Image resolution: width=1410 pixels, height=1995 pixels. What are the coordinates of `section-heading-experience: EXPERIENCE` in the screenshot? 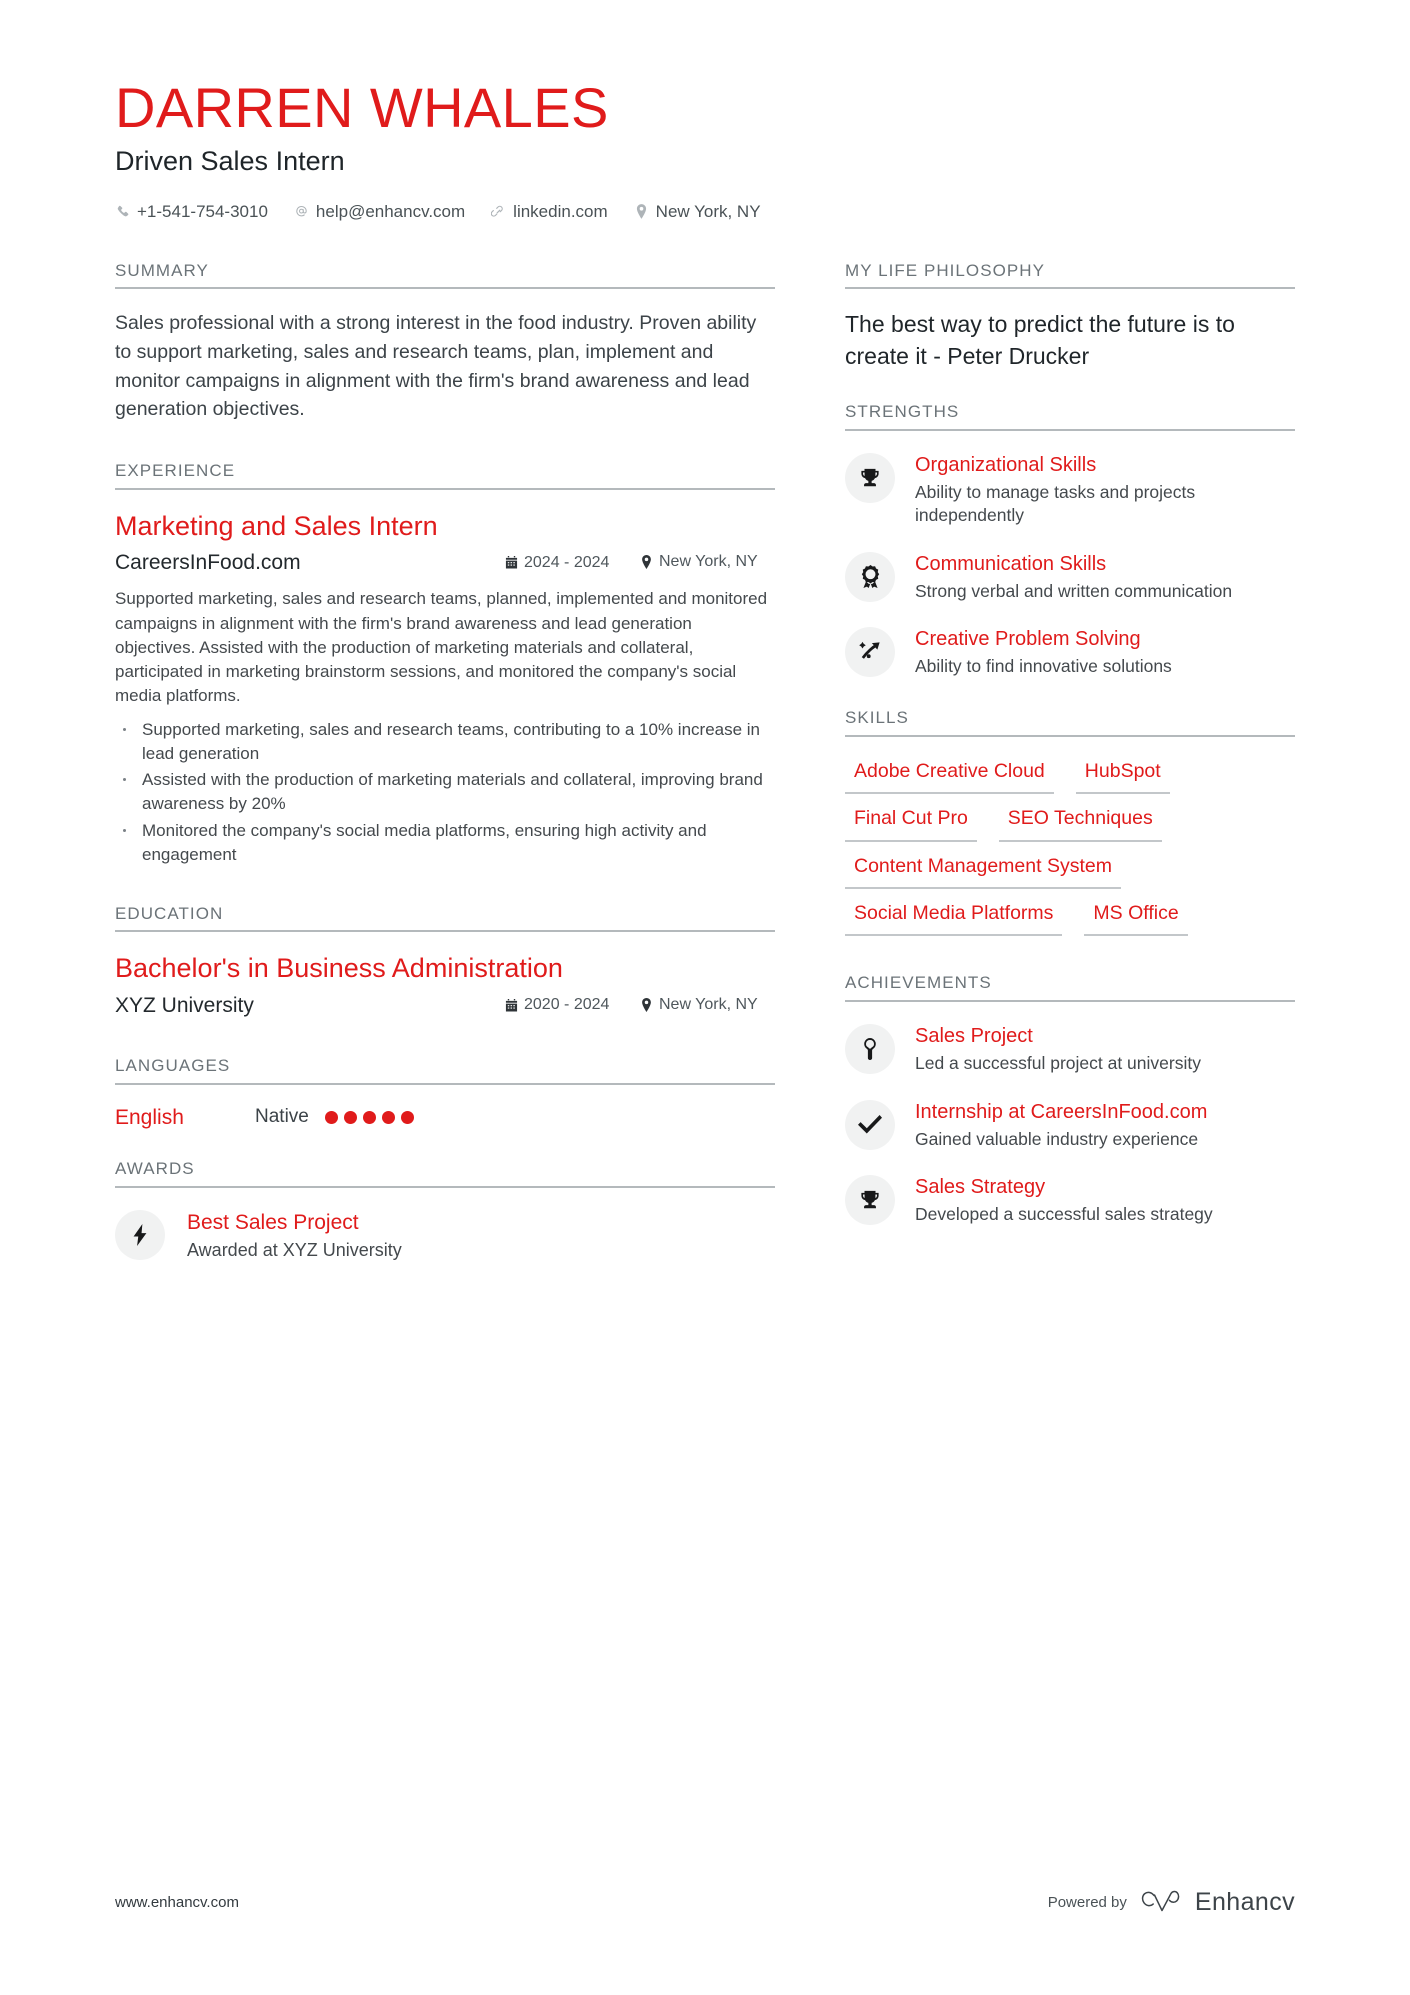 It's located at (445, 475).